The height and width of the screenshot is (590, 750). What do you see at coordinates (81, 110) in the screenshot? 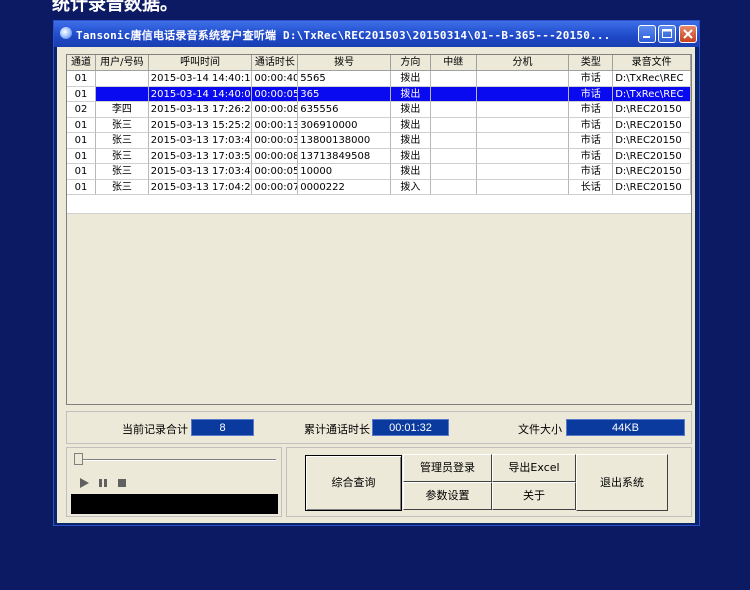
I see `cell-channel: 02` at bounding box center [81, 110].